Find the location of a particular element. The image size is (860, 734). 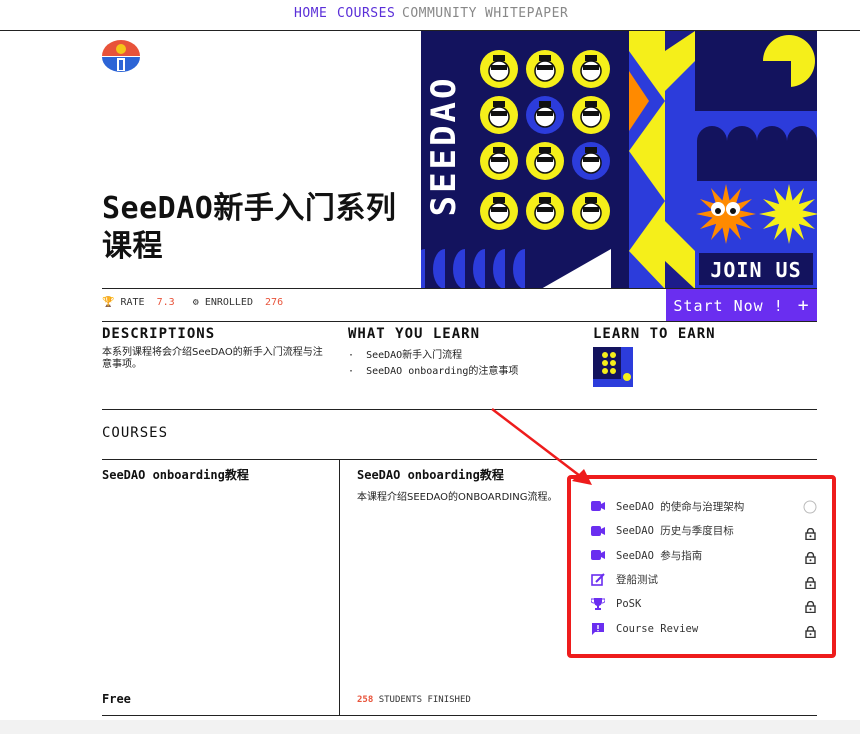

footer-strip is located at coordinates (430, 727).